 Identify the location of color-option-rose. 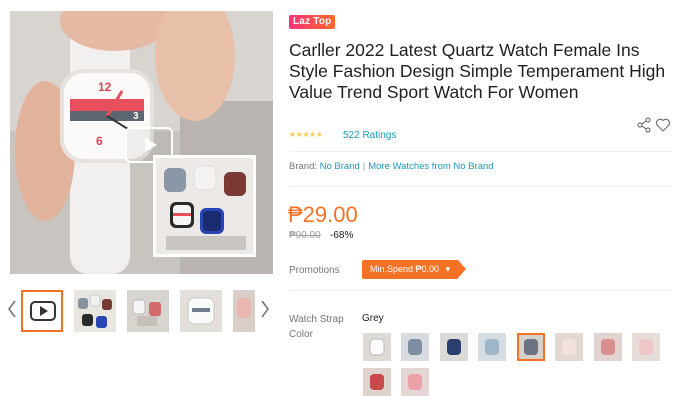
(608, 347).